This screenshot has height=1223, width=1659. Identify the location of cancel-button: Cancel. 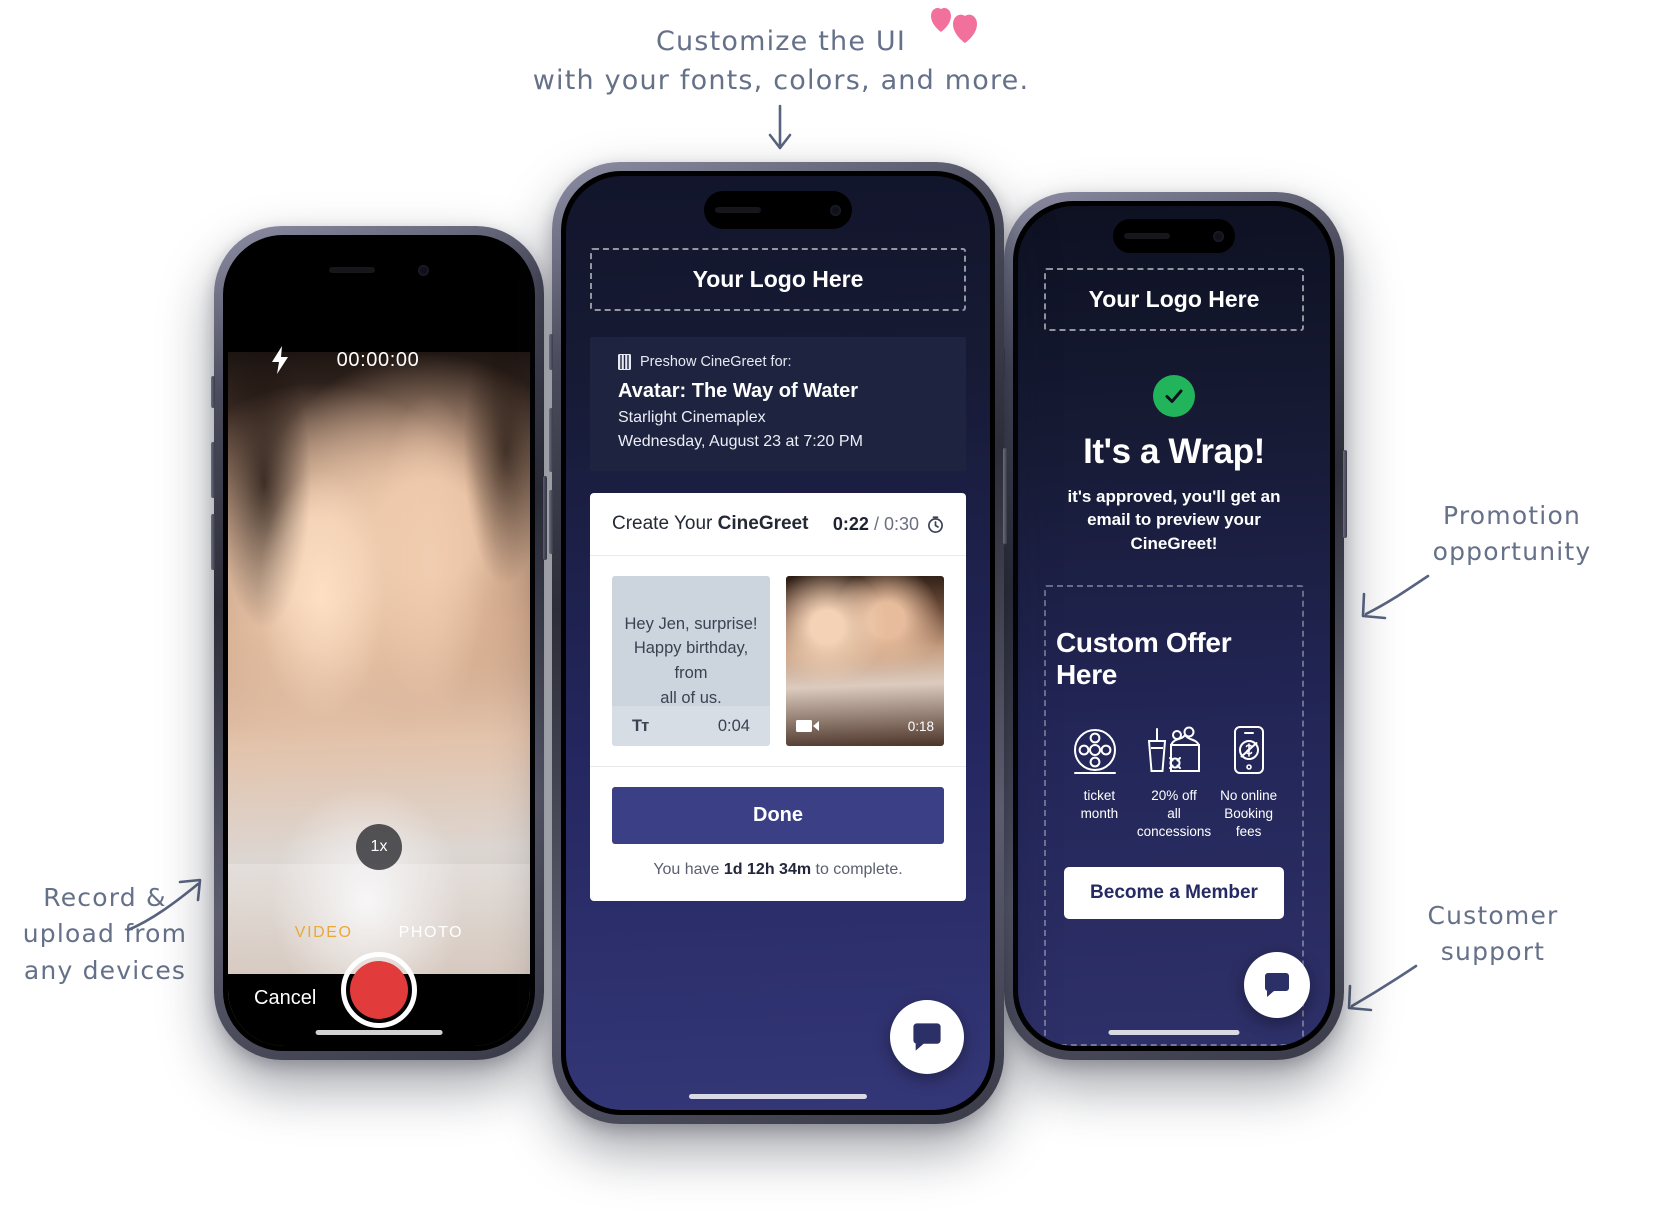
(285, 998).